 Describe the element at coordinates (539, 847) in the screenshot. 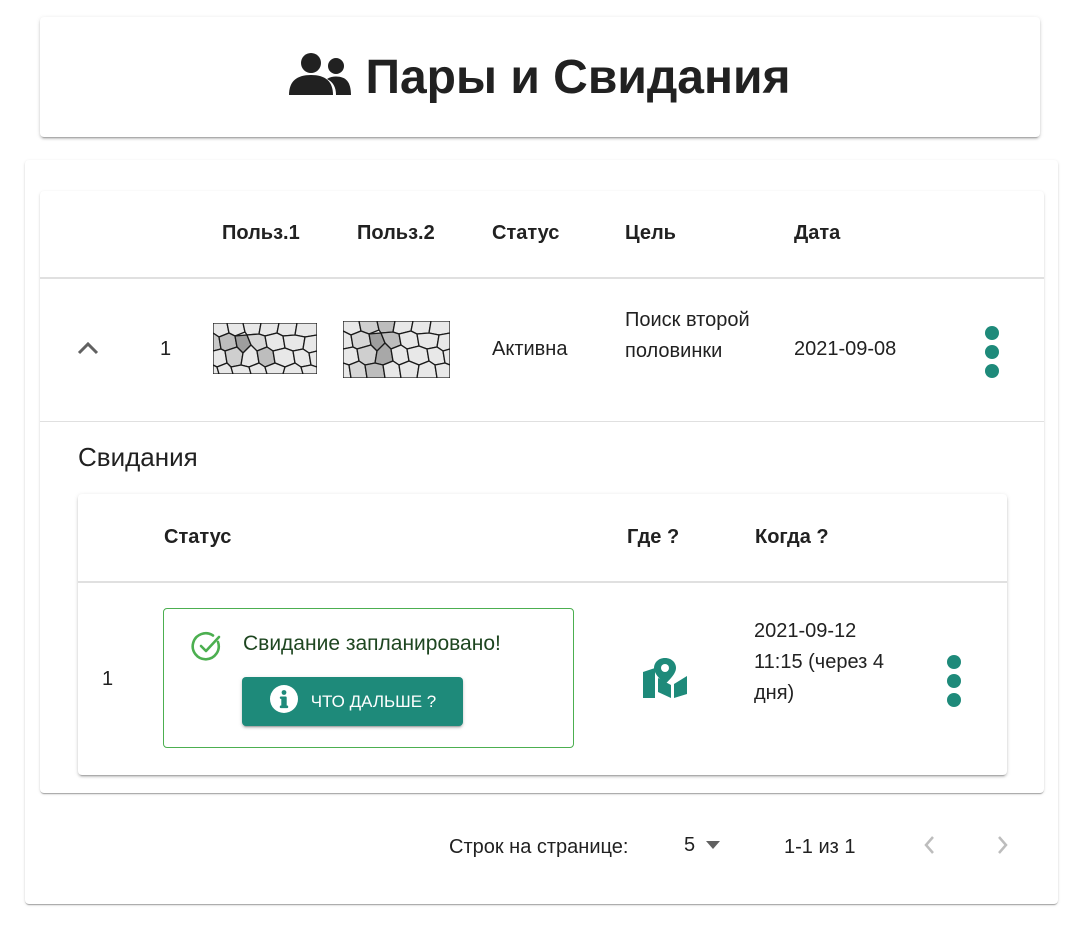

I see `rows-per-page-label: Строк на странице:` at that location.